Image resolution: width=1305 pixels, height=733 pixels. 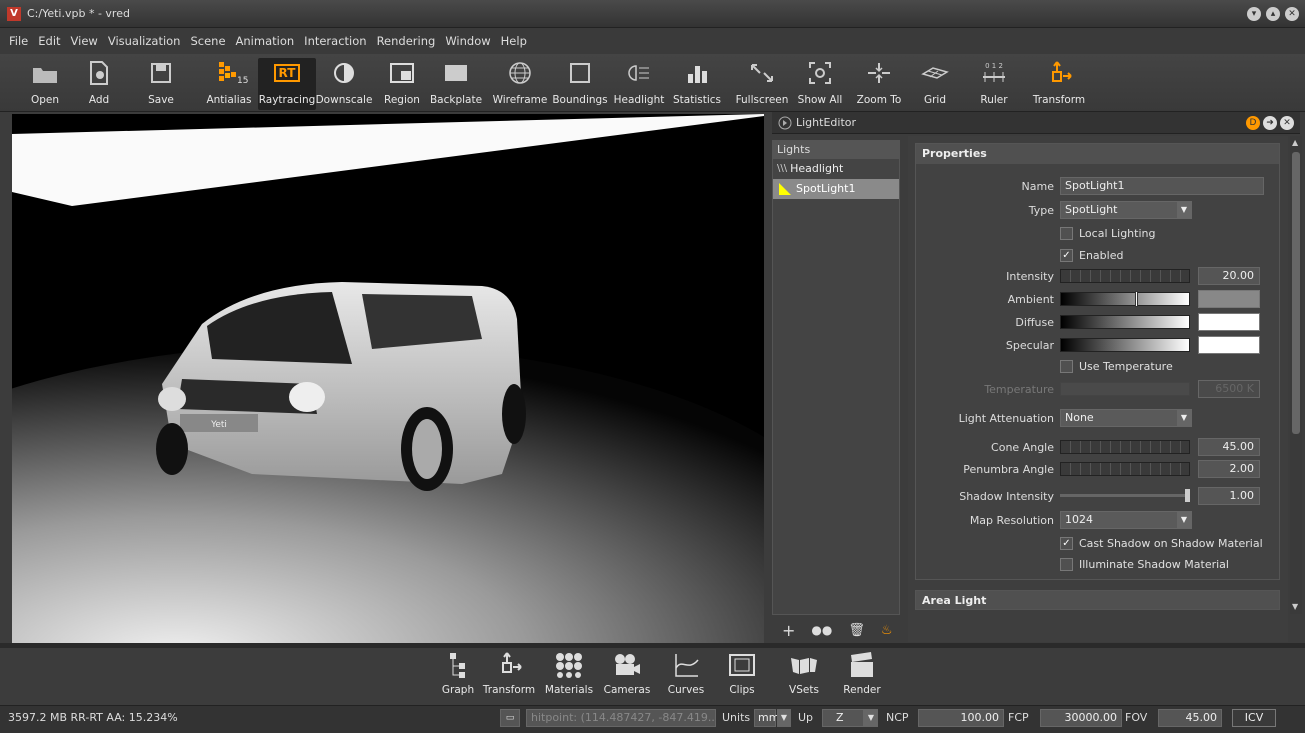 What do you see at coordinates (1229, 496) in the screenshot?
I see `shadow-intensity-value: 1.00` at bounding box center [1229, 496].